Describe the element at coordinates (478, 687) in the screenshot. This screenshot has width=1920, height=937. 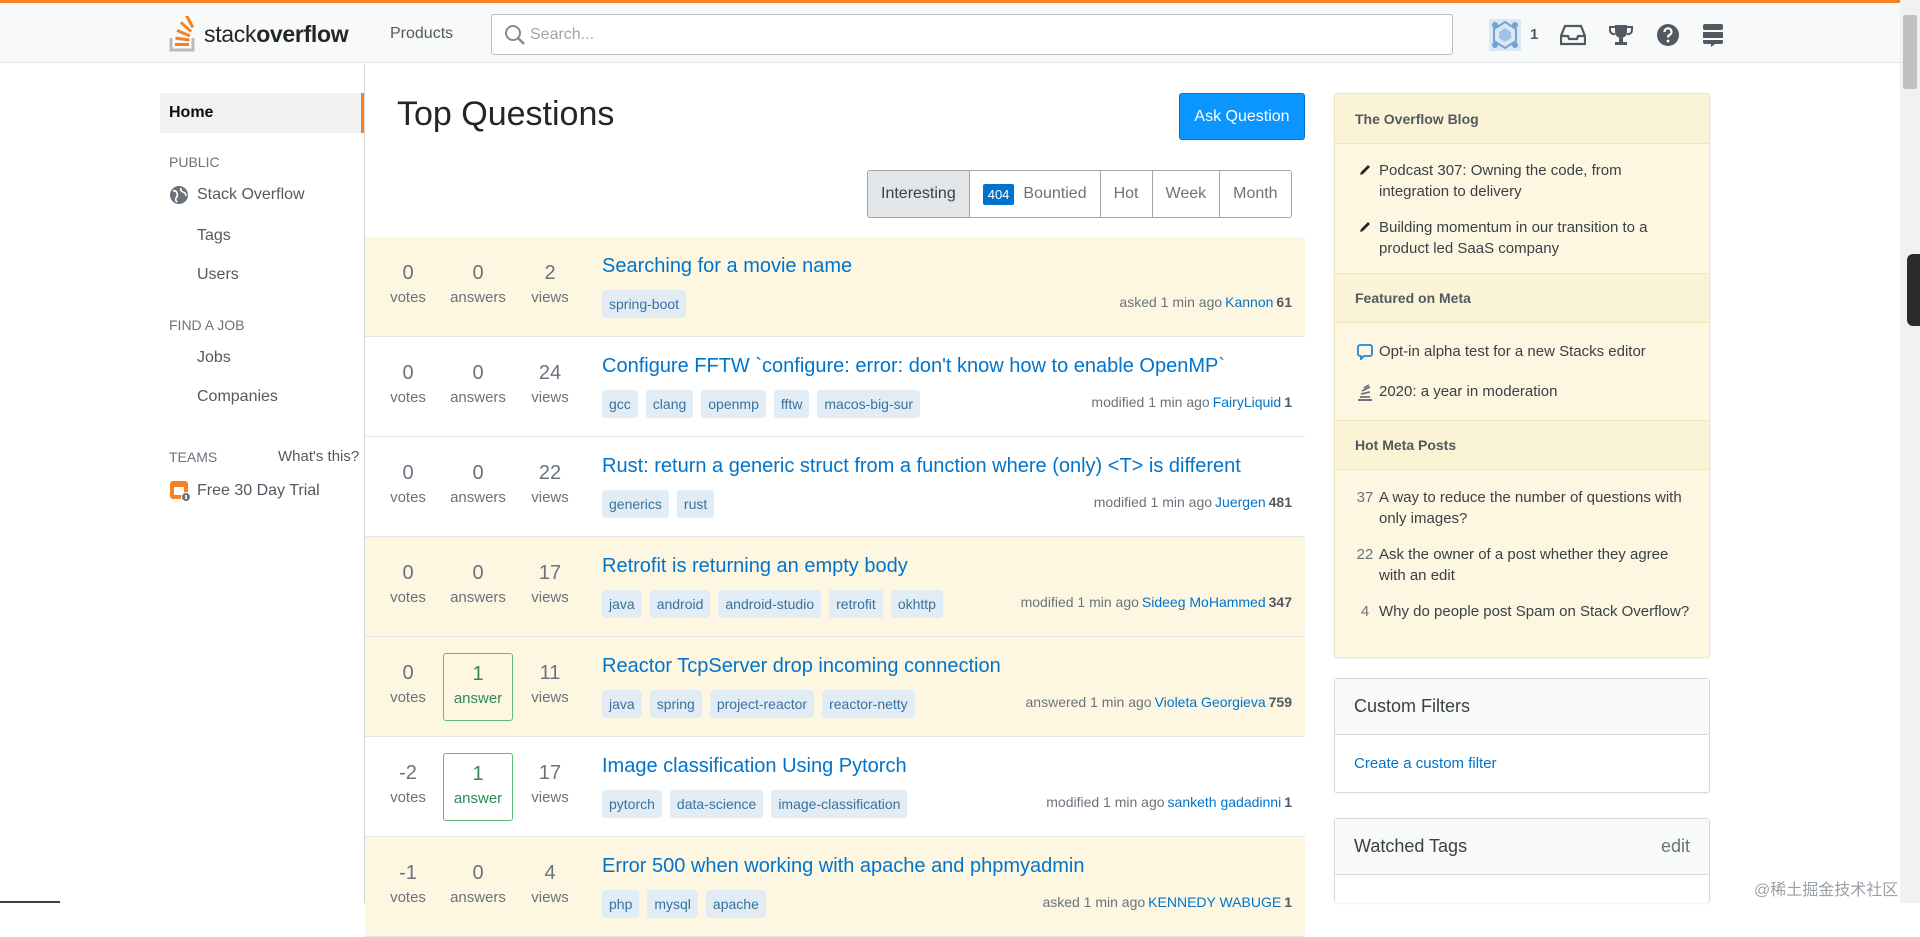
I see `answer-count: 1 answer` at that location.